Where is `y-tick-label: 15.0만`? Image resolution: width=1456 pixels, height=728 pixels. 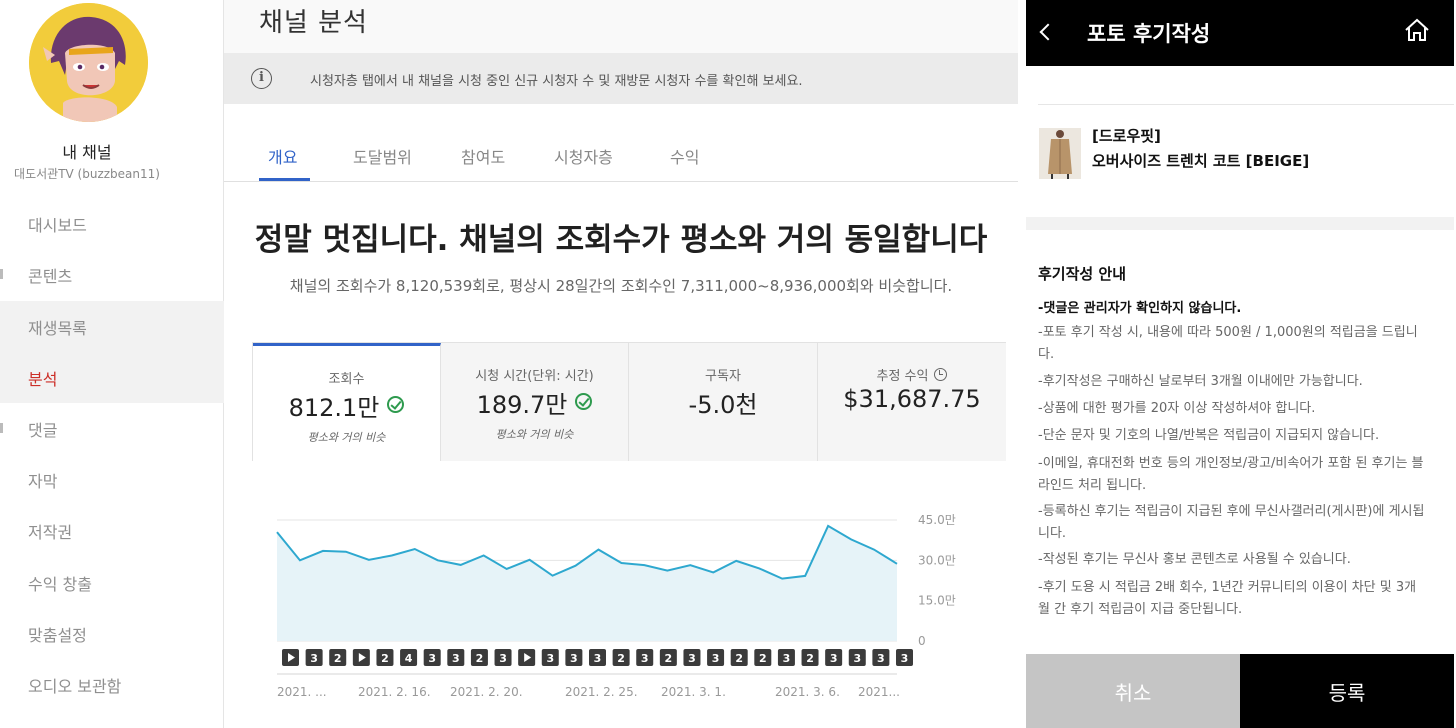 y-tick-label: 15.0만 is located at coordinates (937, 601).